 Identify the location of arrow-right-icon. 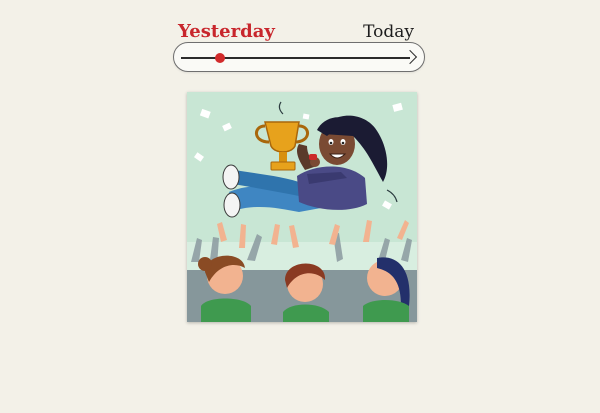
(410, 57).